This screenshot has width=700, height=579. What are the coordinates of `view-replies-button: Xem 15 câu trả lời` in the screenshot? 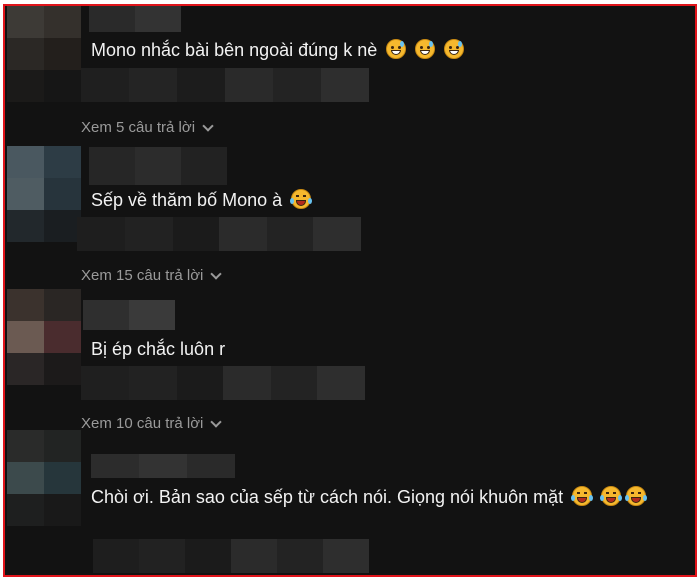 It's located at (152, 276).